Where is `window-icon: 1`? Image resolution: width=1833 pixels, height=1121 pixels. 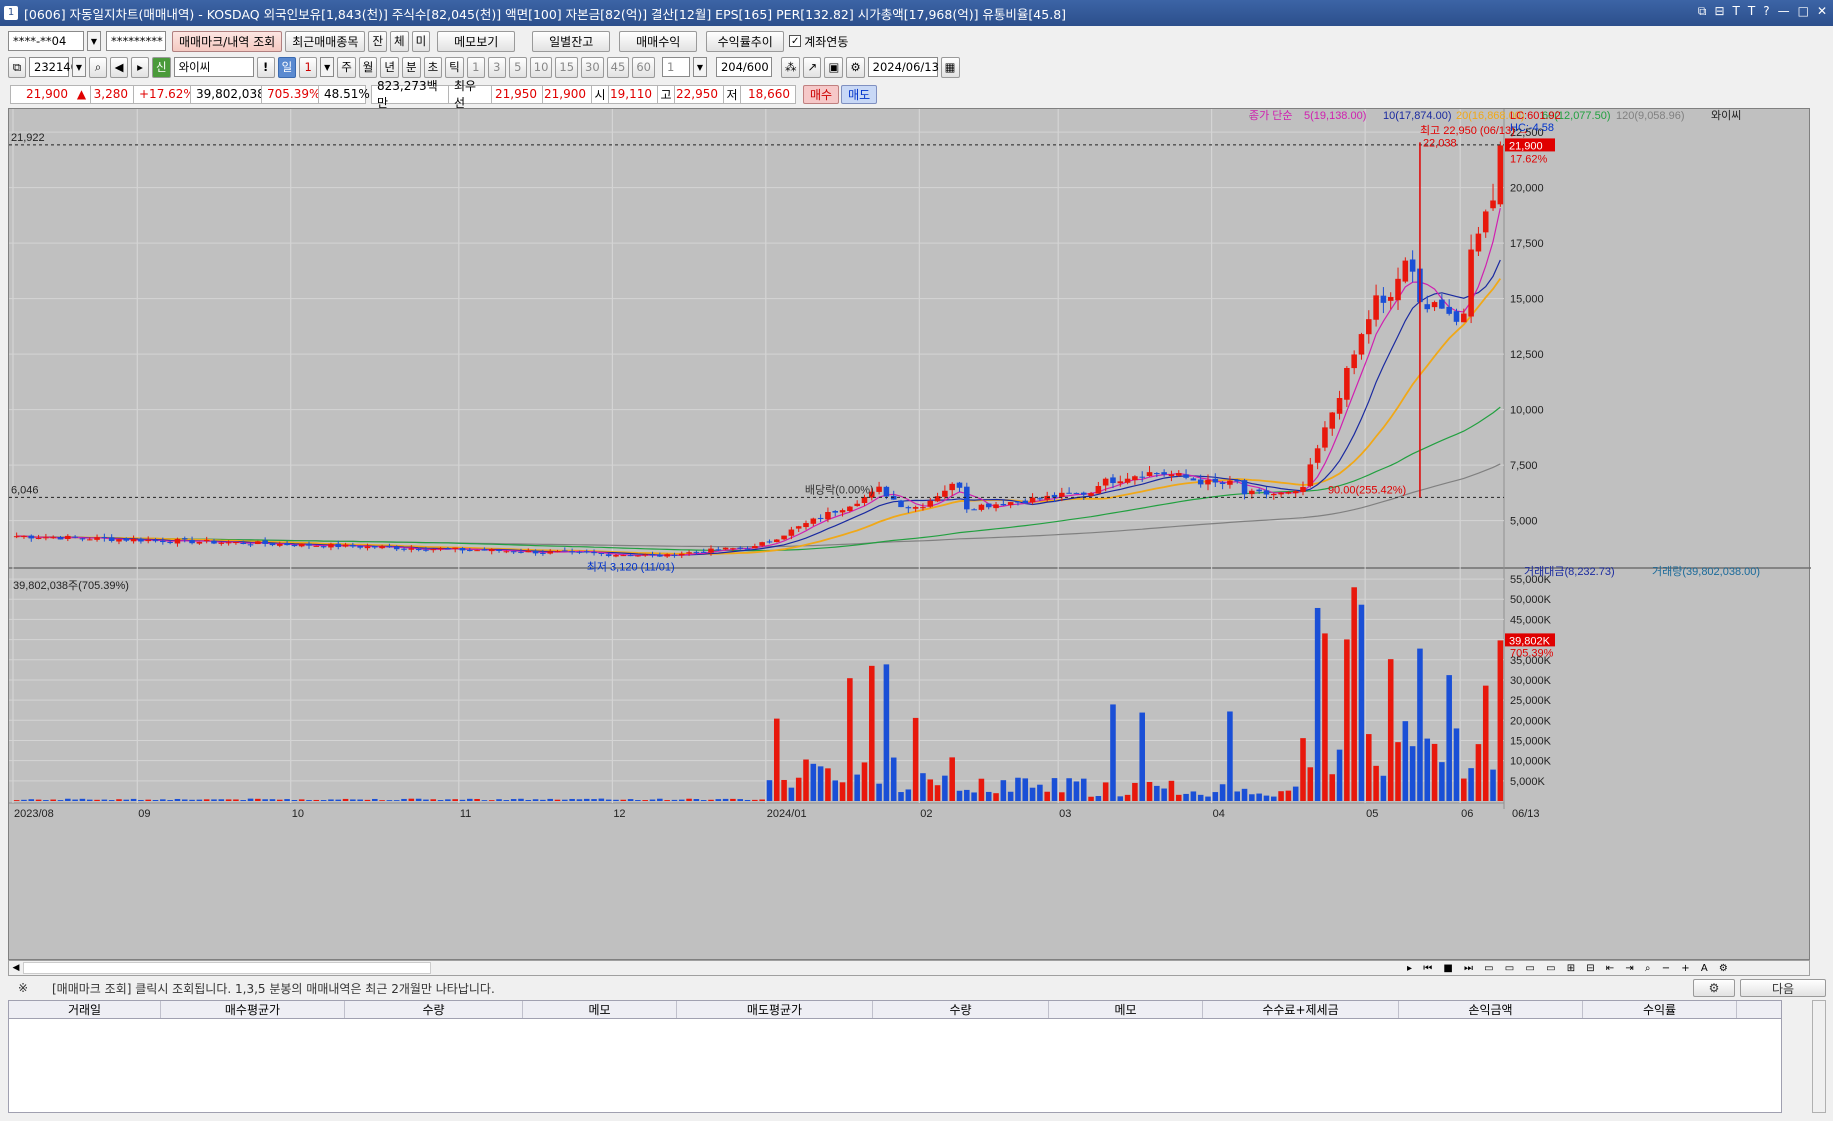
window-icon: 1 is located at coordinates (11, 13).